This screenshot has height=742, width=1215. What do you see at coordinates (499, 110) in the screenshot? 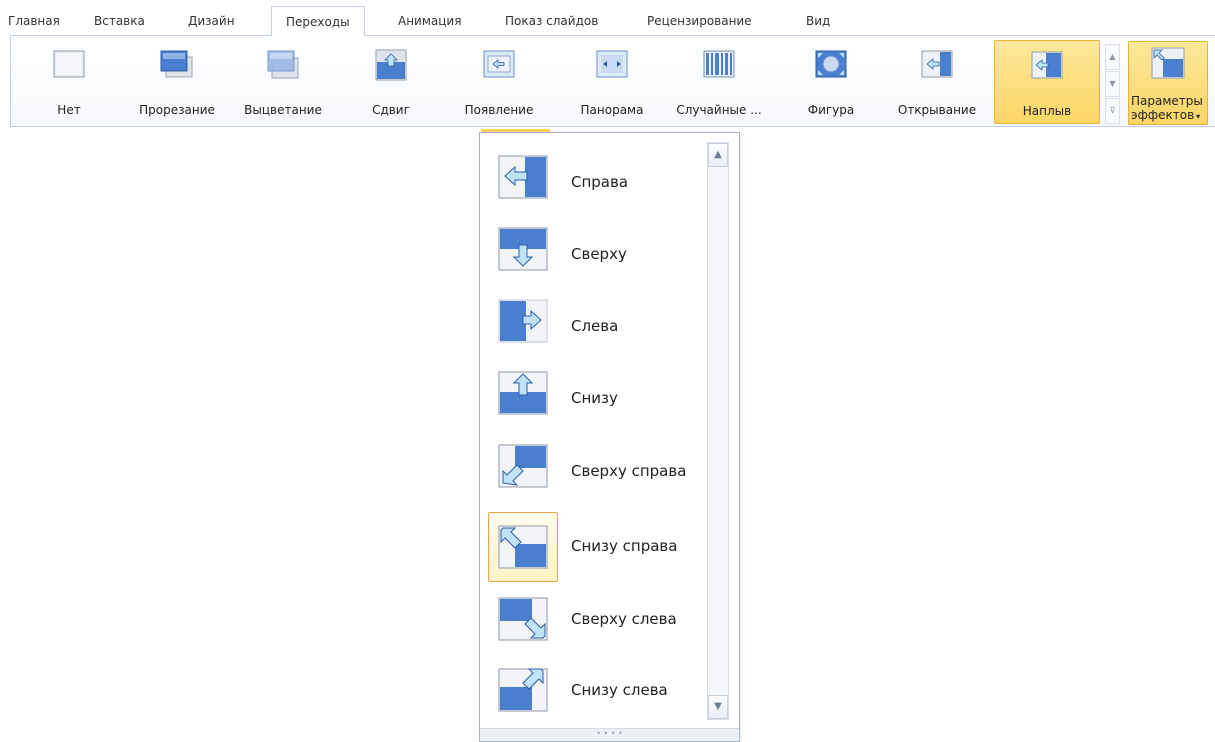
I see `gallery-label: Появление` at bounding box center [499, 110].